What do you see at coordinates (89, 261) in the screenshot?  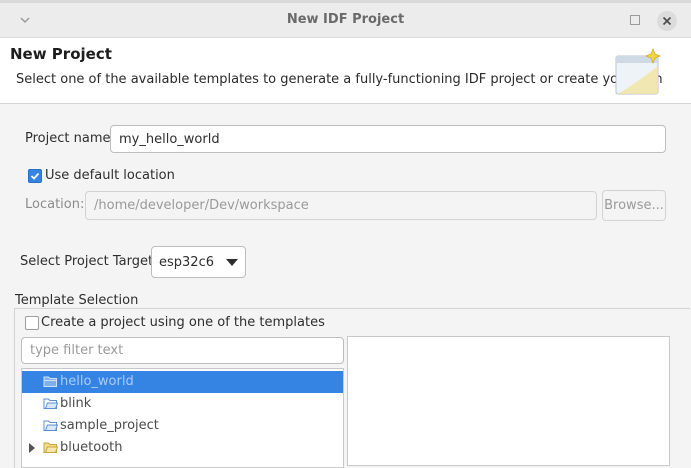 I see `project-target-label: Select Project Target:` at bounding box center [89, 261].